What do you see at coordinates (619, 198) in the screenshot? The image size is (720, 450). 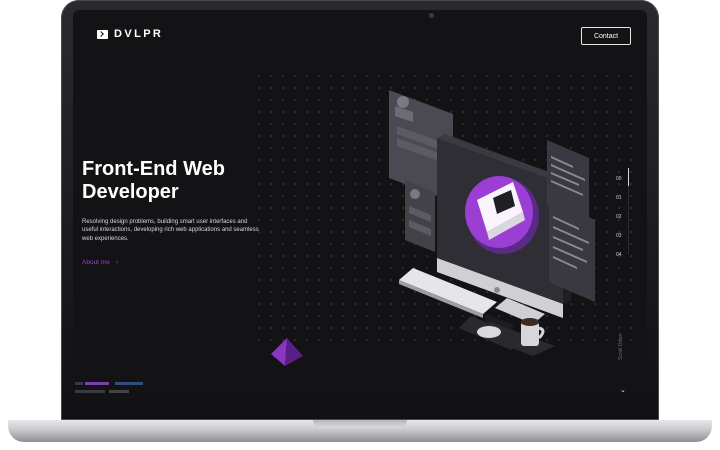 I see `pager-item-01: 01` at bounding box center [619, 198].